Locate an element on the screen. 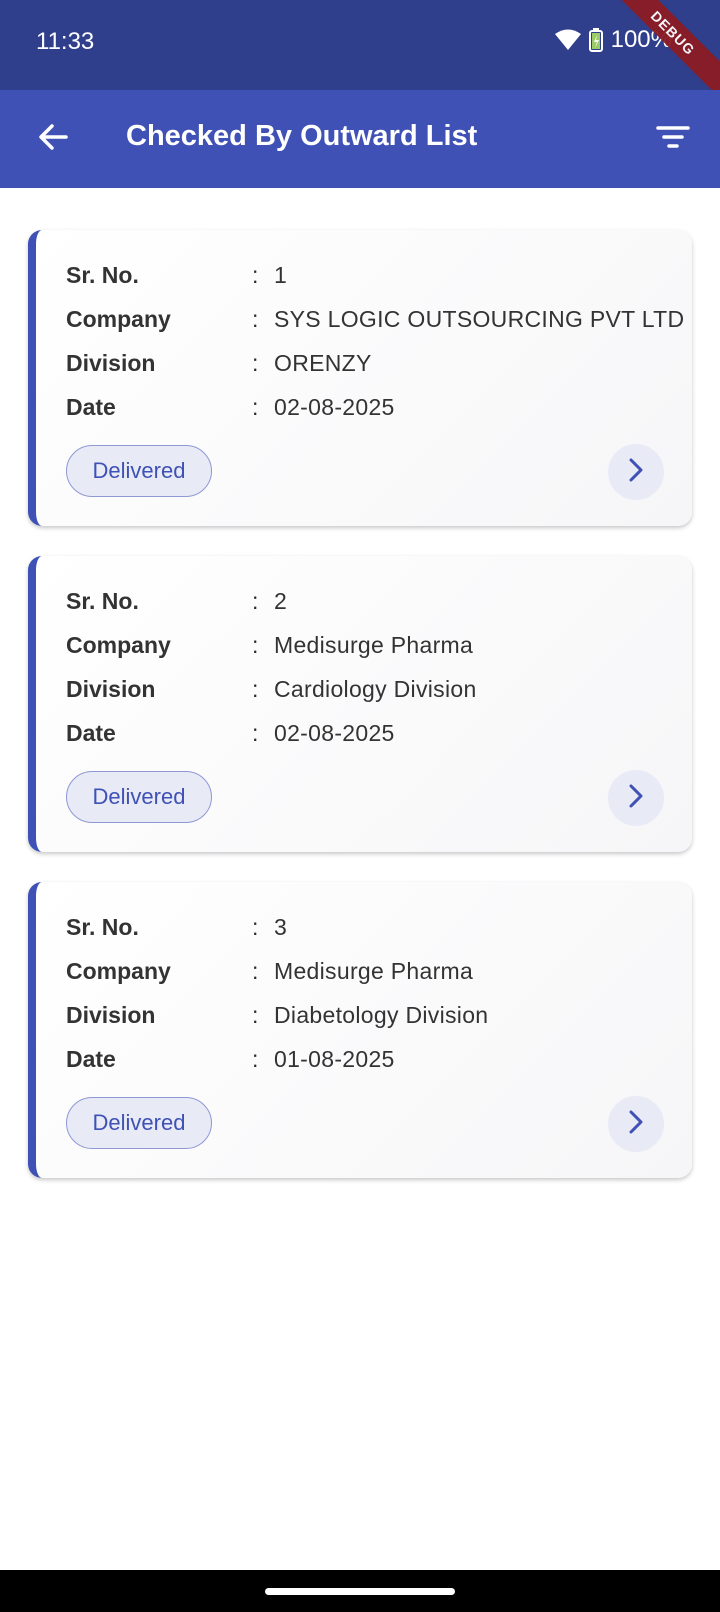 The width and height of the screenshot is (720, 1612). wifi-icon is located at coordinates (567, 40).